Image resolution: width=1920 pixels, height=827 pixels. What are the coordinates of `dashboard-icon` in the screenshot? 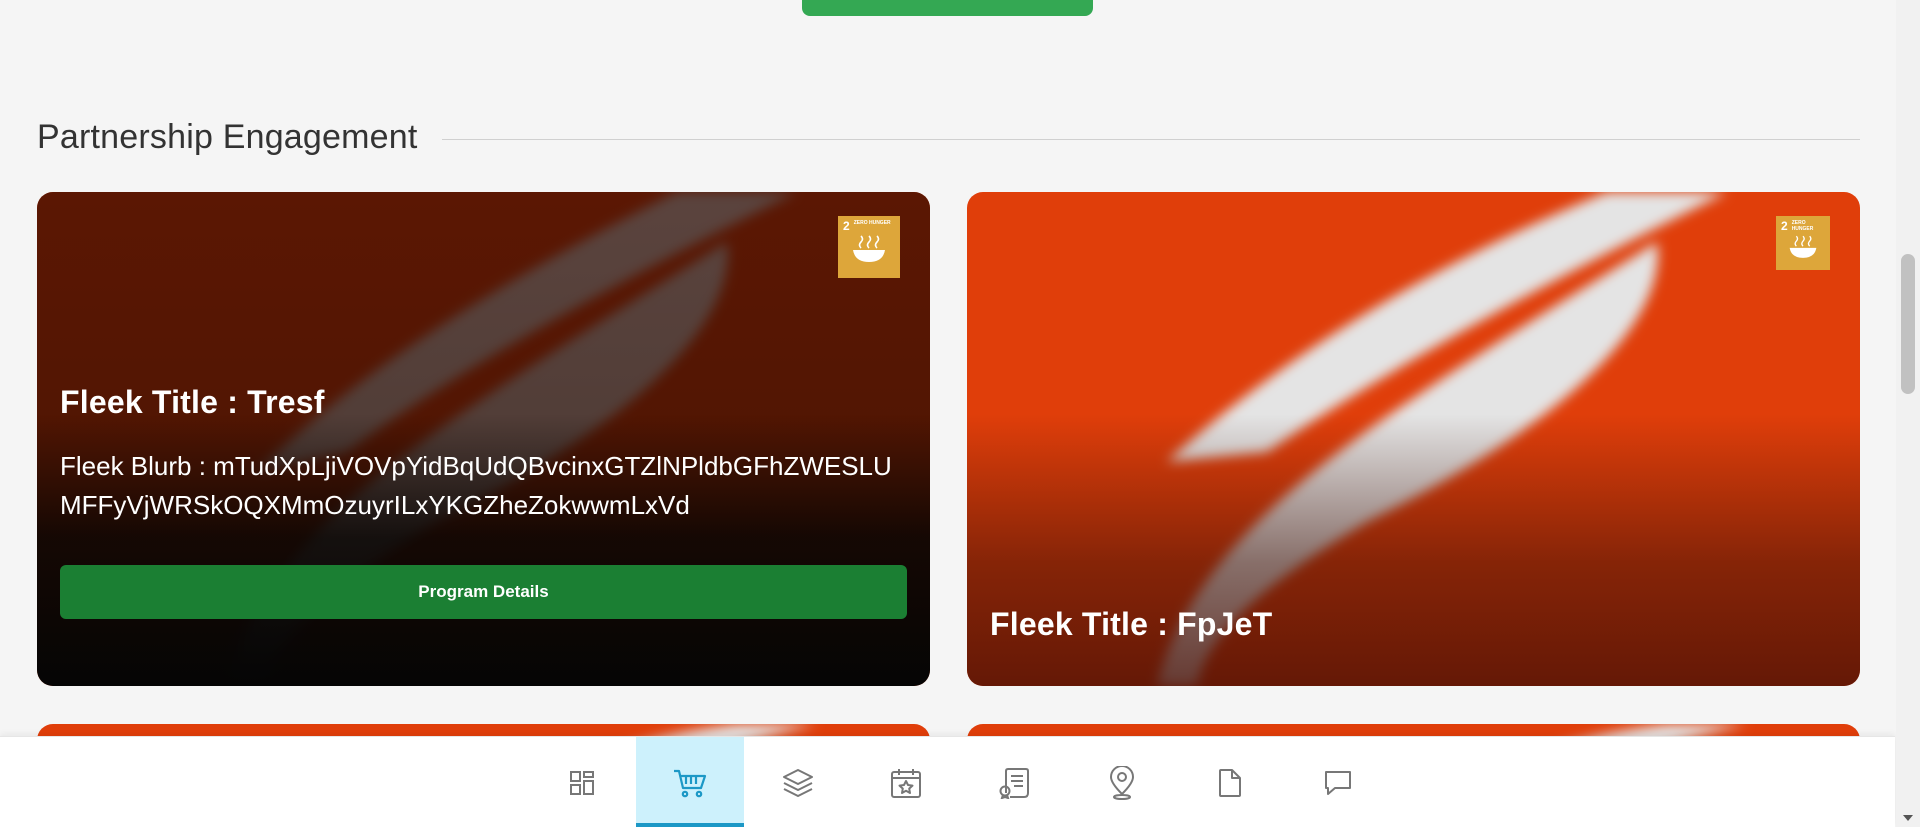 It's located at (582, 782).